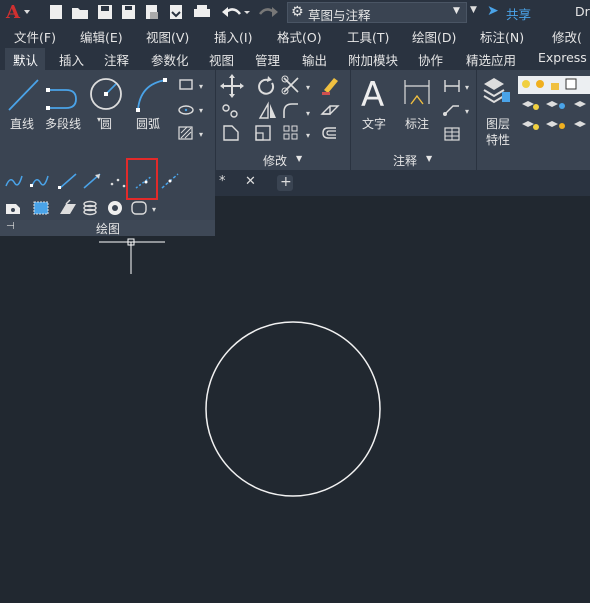 Image resolution: width=590 pixels, height=603 pixels. What do you see at coordinates (267, 110) in the screenshot?
I see `mirror-icon` at bounding box center [267, 110].